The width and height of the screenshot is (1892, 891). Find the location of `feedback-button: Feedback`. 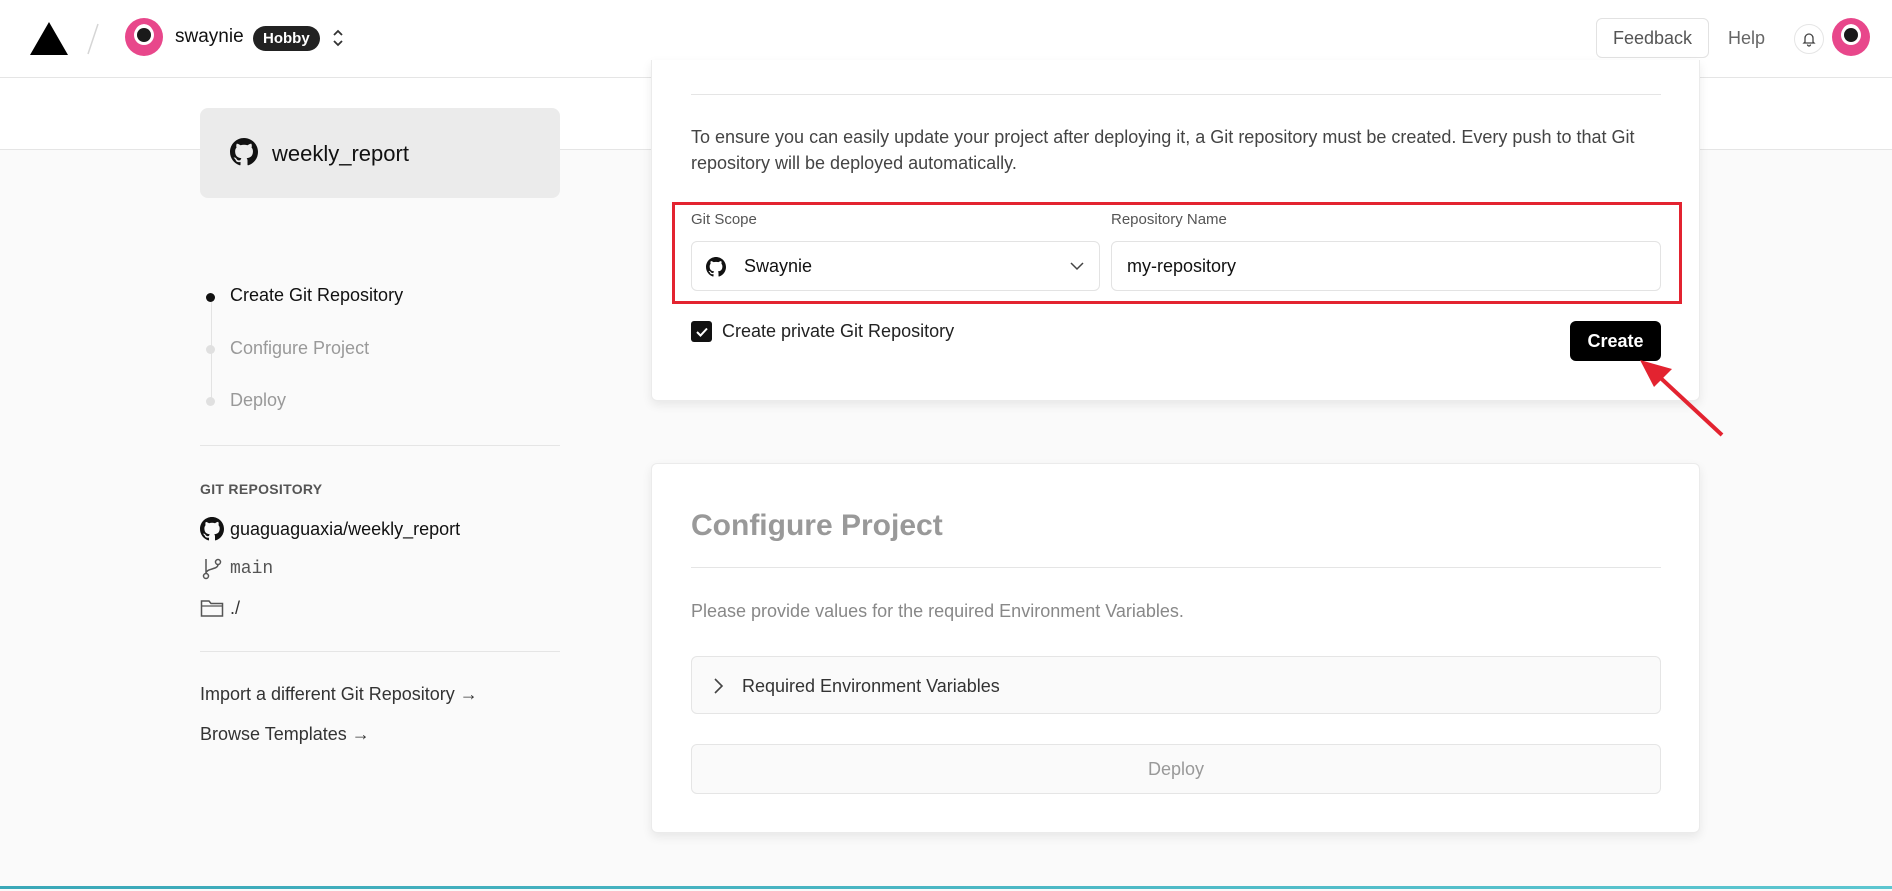

feedback-button: Feedback is located at coordinates (1652, 38).